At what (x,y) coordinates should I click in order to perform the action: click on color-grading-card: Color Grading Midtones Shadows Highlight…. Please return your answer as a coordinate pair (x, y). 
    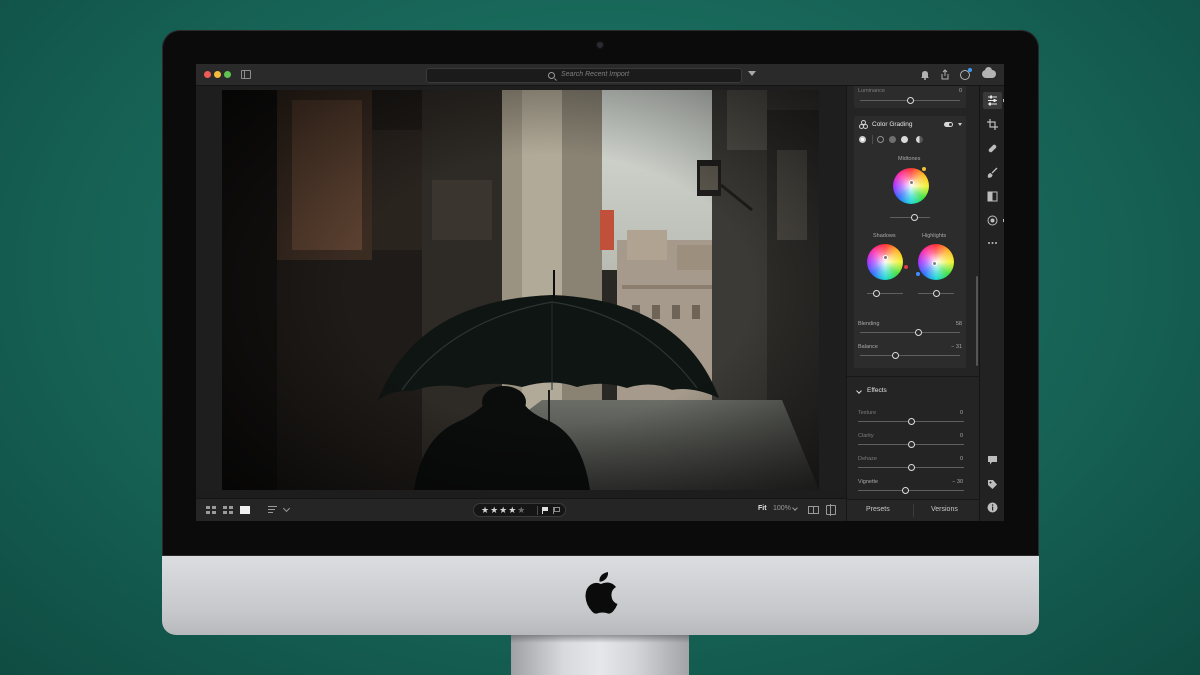
    Looking at the image, I should click on (910, 242).